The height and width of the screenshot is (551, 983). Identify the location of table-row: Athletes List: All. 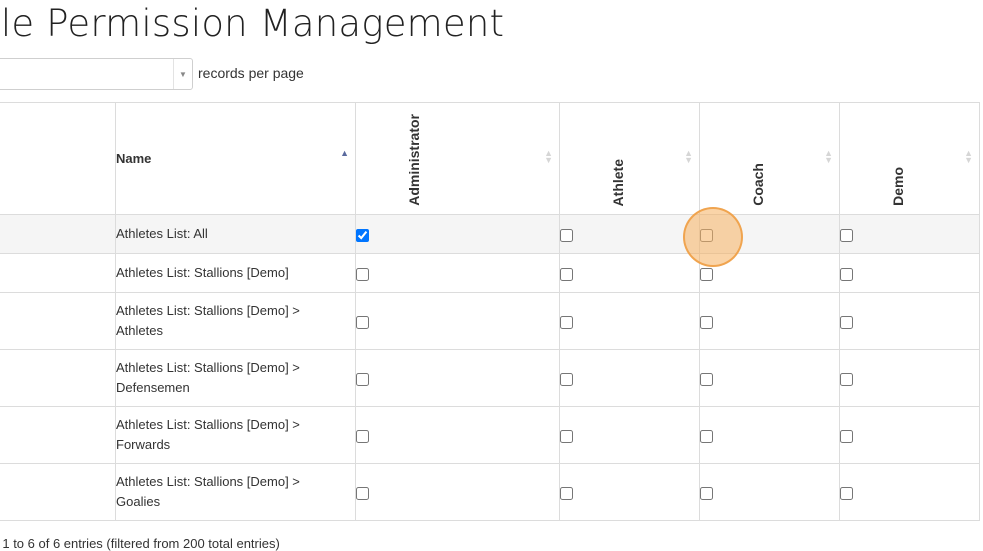
(490, 234).